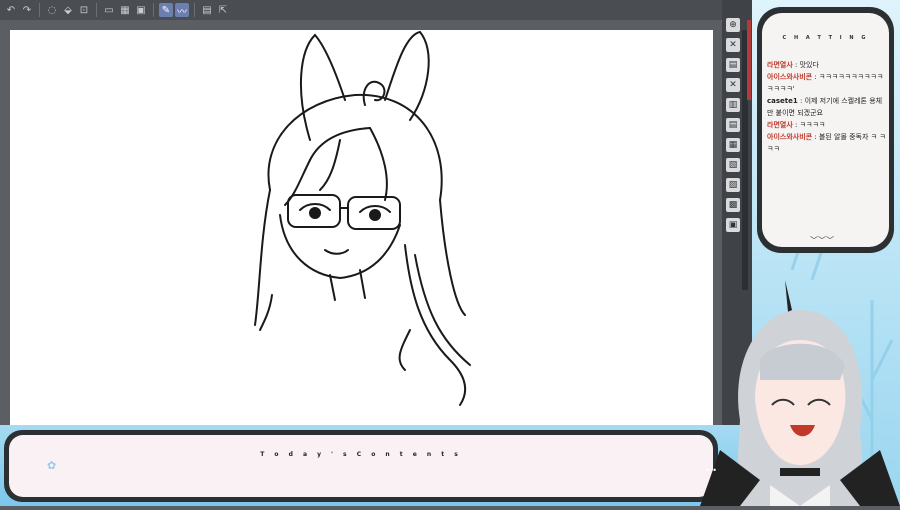 The height and width of the screenshot is (510, 900). I want to click on tool-icon: ▣, so click(733, 225).